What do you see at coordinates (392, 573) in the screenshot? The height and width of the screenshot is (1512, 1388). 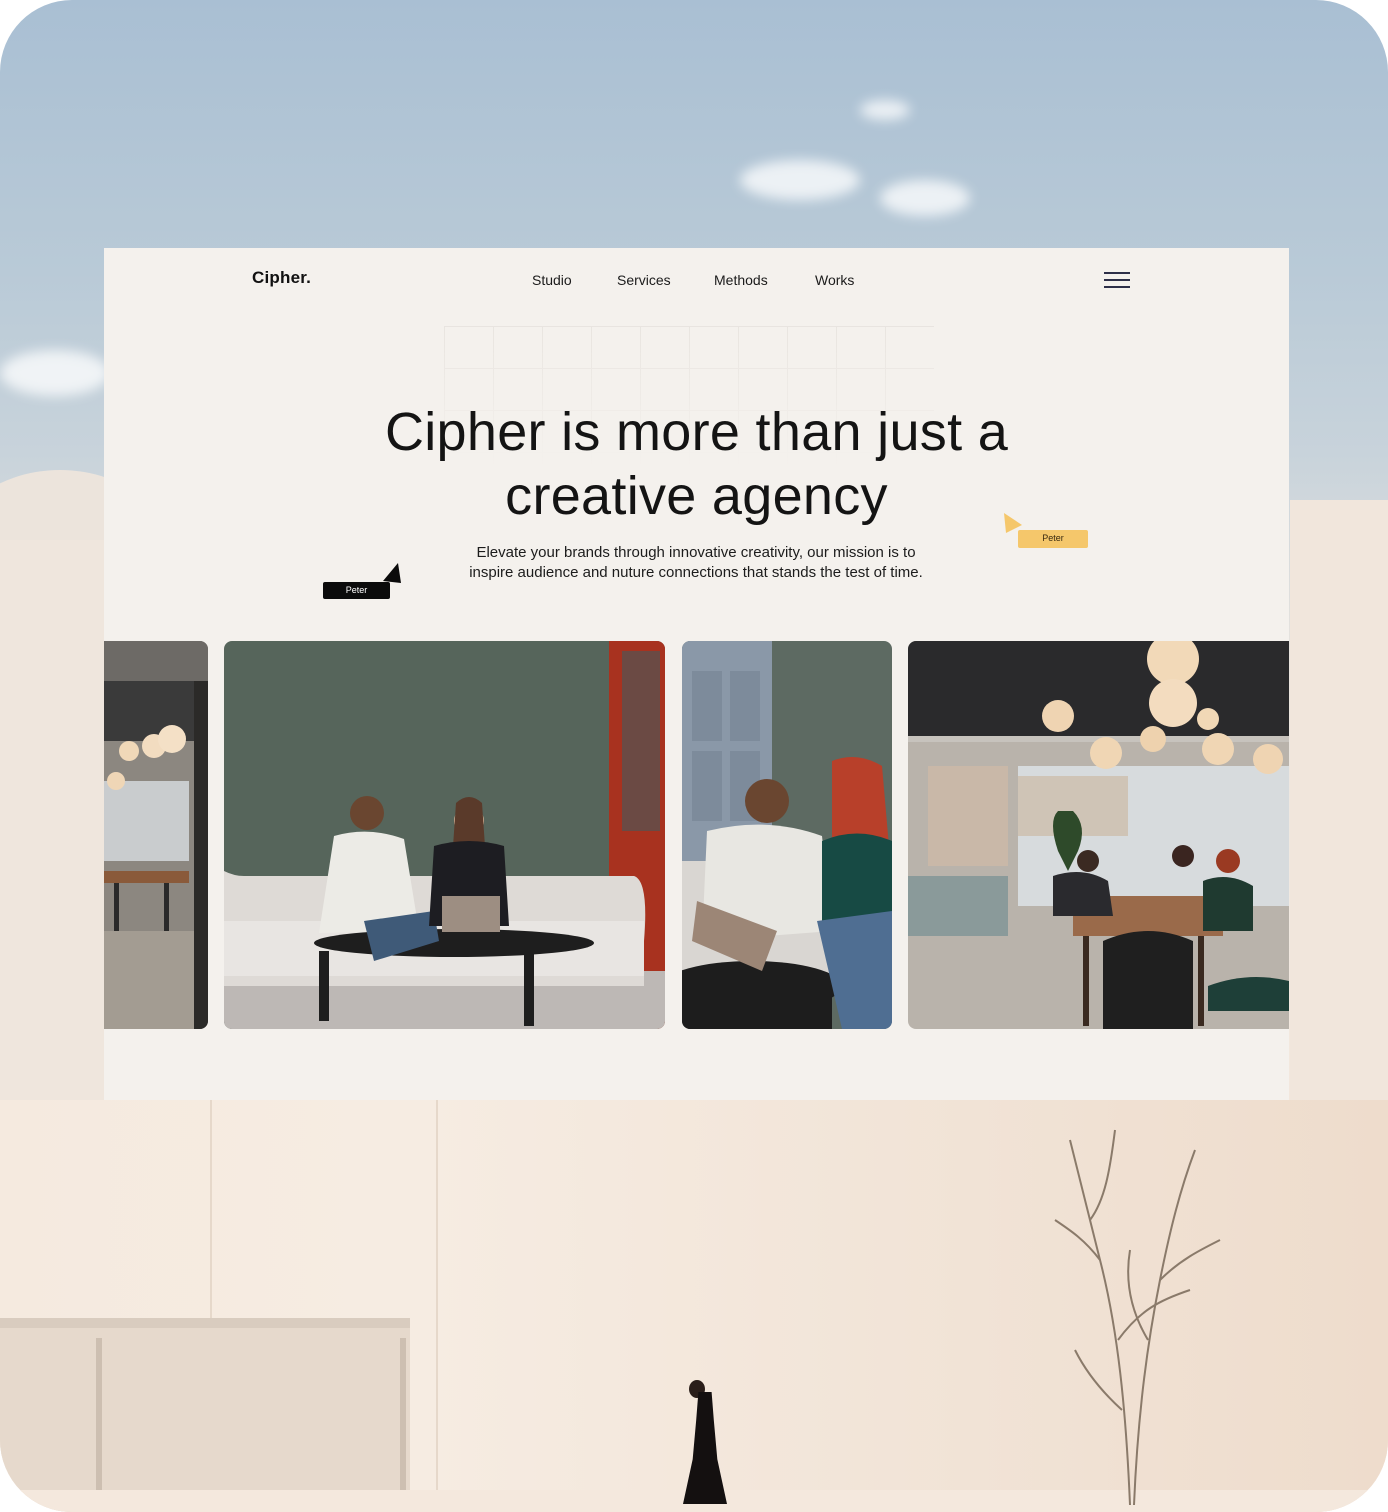 I see `cursor-arrow-icon` at bounding box center [392, 573].